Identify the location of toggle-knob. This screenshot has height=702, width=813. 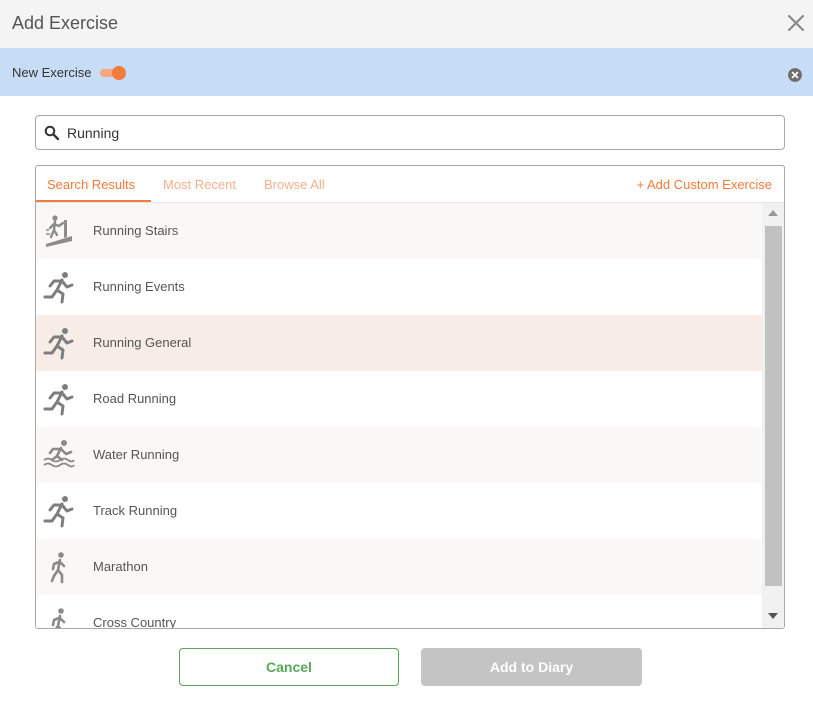
(119, 73).